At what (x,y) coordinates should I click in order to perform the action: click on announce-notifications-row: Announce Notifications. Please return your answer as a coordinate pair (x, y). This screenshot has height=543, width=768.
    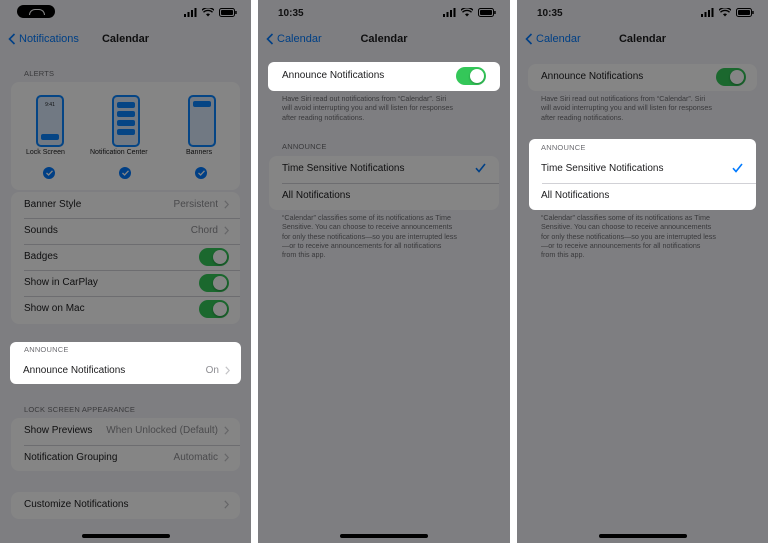
    Looking at the image, I should click on (384, 76).